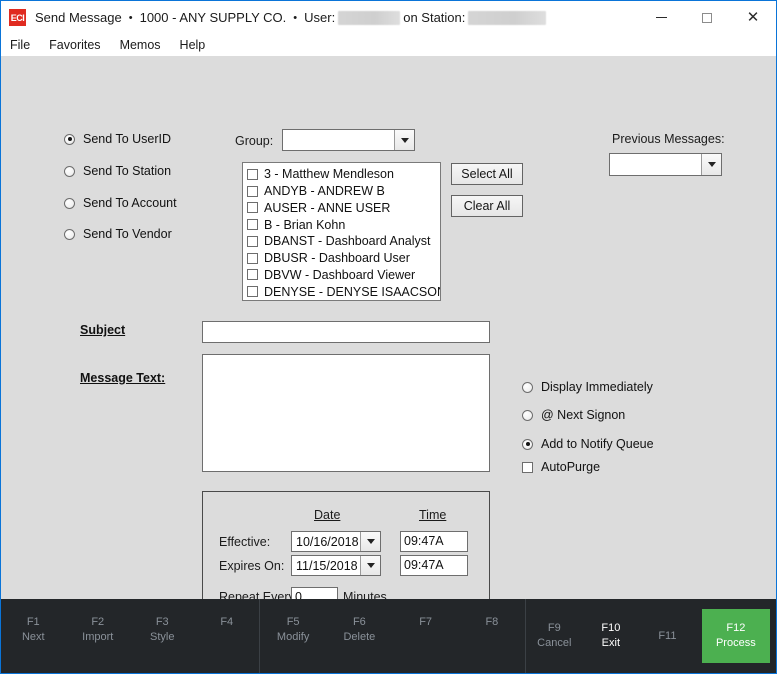  Describe the element at coordinates (492, 622) in the screenshot. I see `function-key-f8: F8` at that location.